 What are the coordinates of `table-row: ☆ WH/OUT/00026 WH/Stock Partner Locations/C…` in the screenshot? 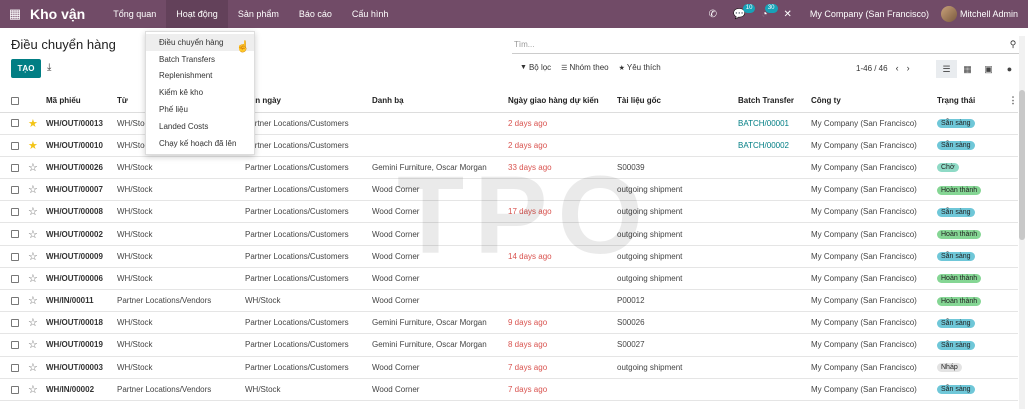 It's located at (509, 168).